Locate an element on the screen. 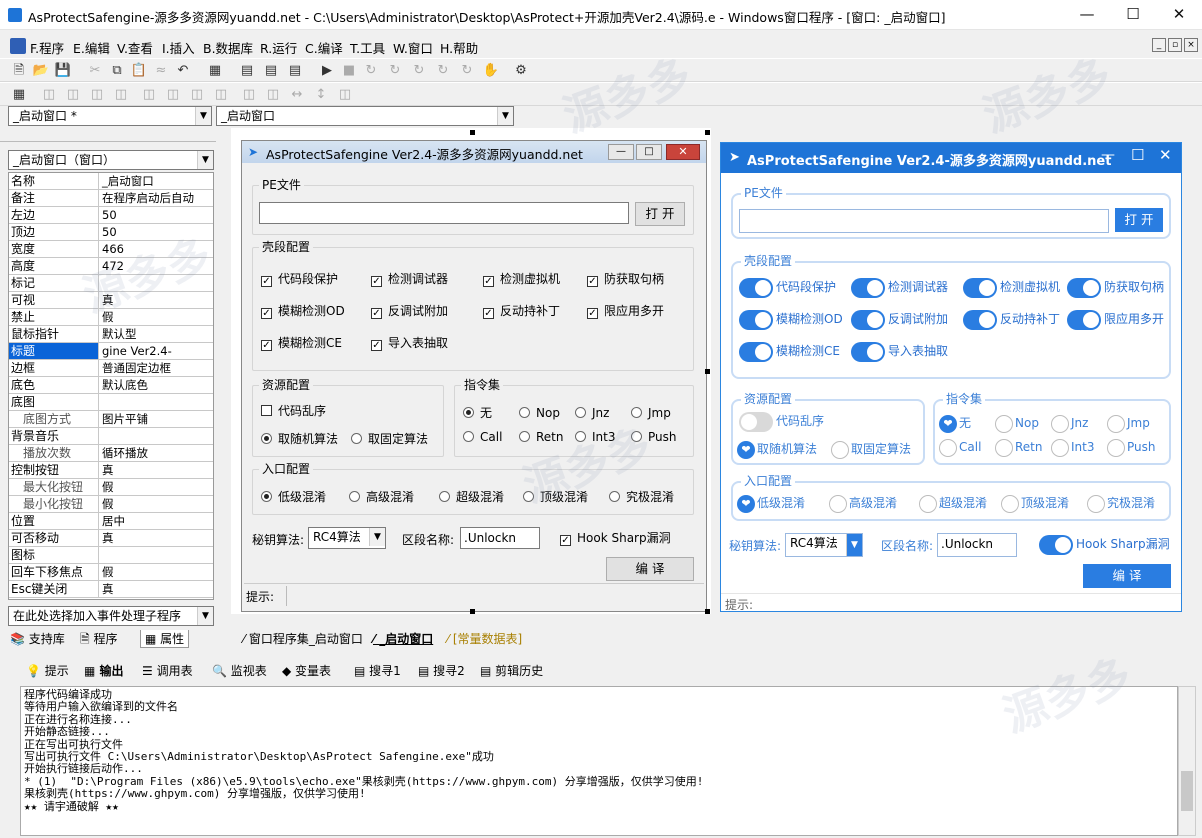  menu-tools: T.工具 is located at coordinates (367, 47).